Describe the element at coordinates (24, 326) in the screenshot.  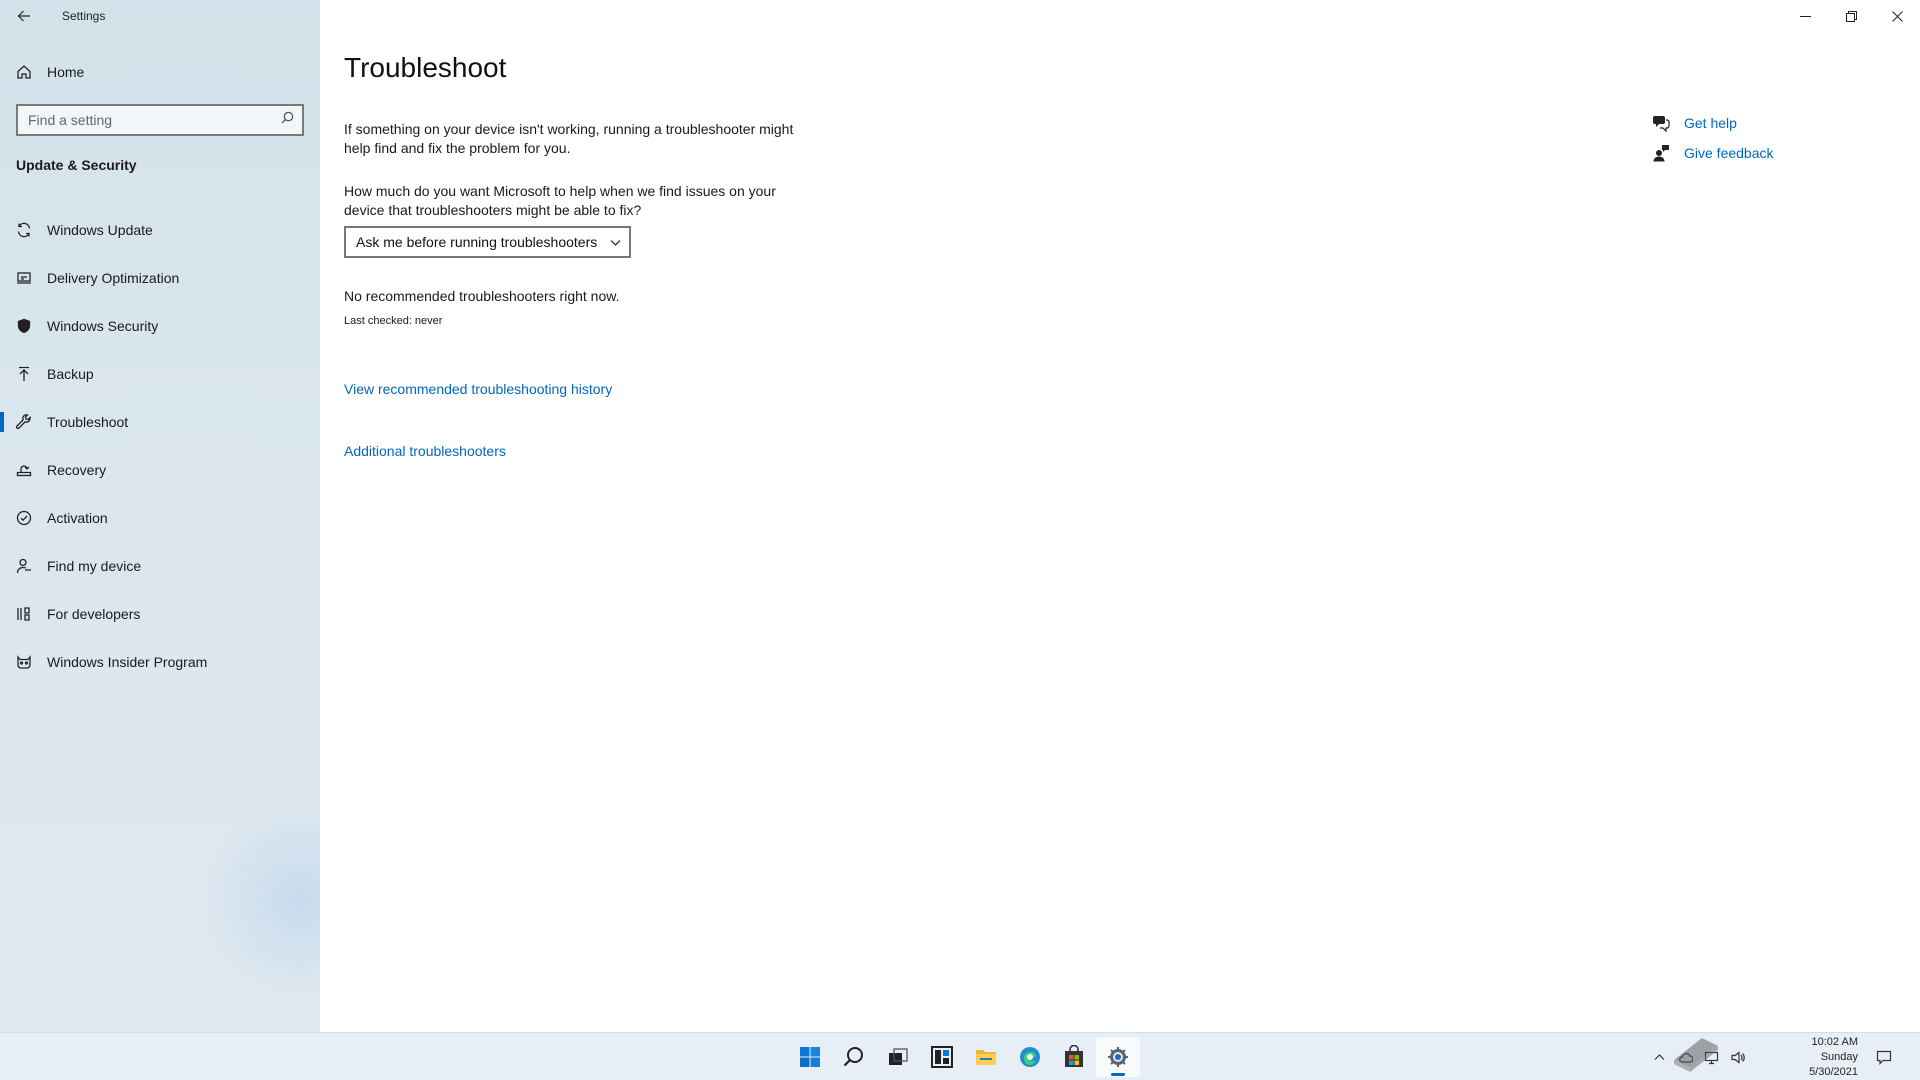
I see `shield-icon` at that location.